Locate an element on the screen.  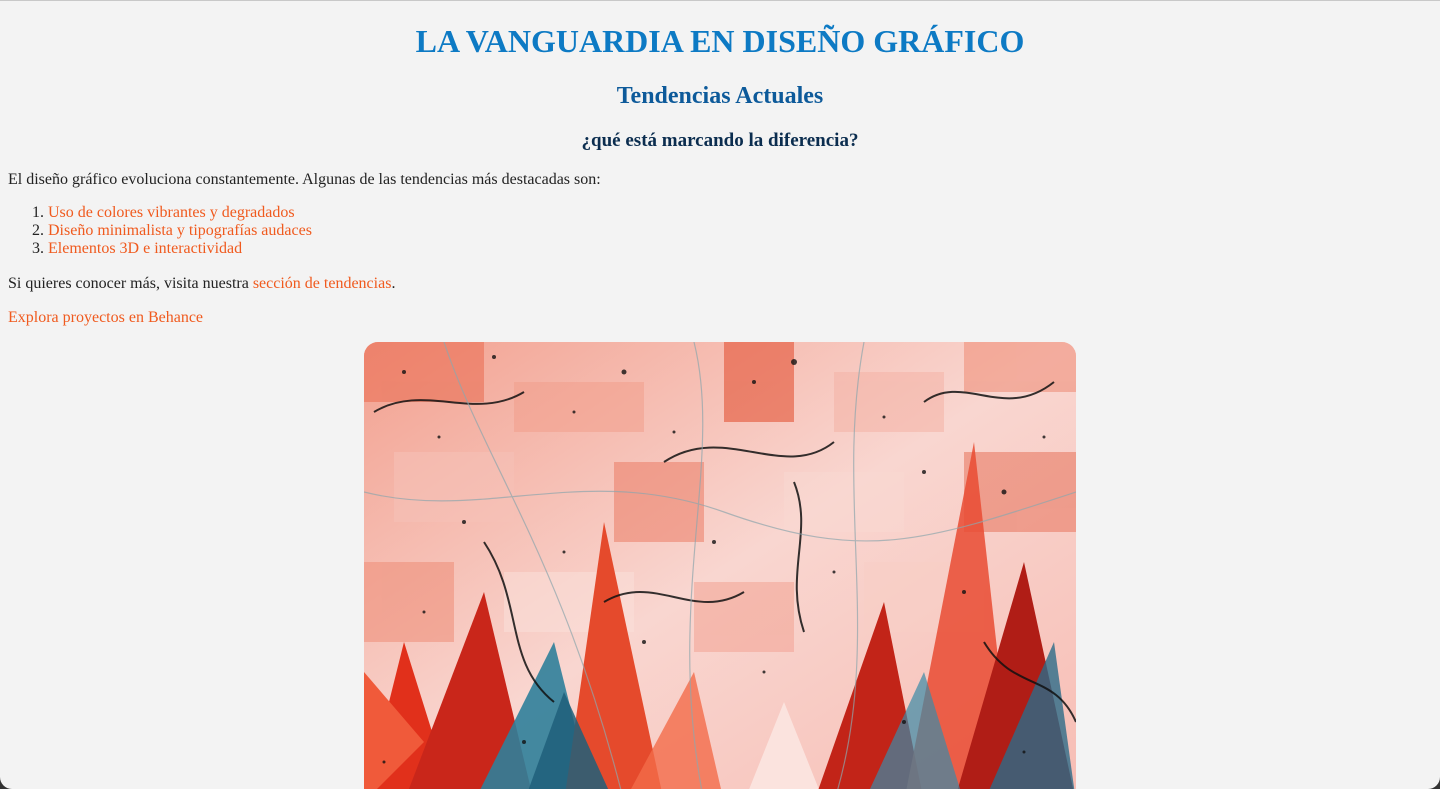
section-title: Tendencias Actuales is located at coordinates (720, 96).